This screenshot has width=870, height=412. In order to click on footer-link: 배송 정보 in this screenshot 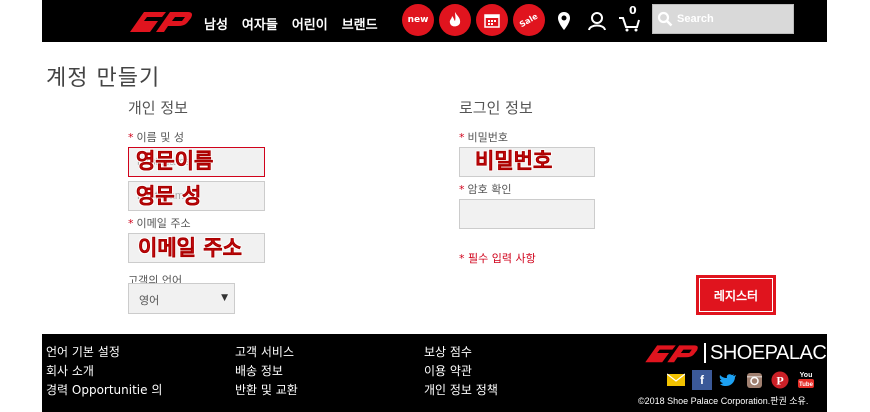, I will do `click(266, 371)`.